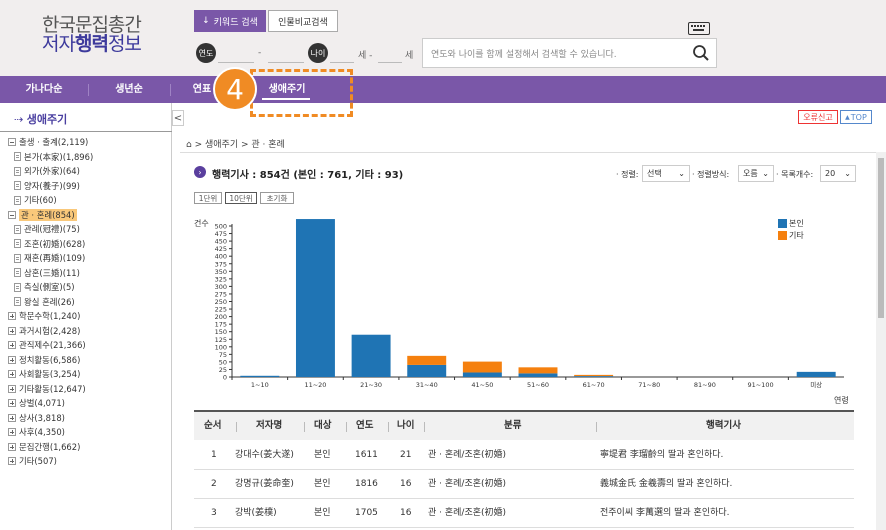 The image size is (886, 530). I want to click on sidebar-item: 과거시험(2,428), so click(44, 331).